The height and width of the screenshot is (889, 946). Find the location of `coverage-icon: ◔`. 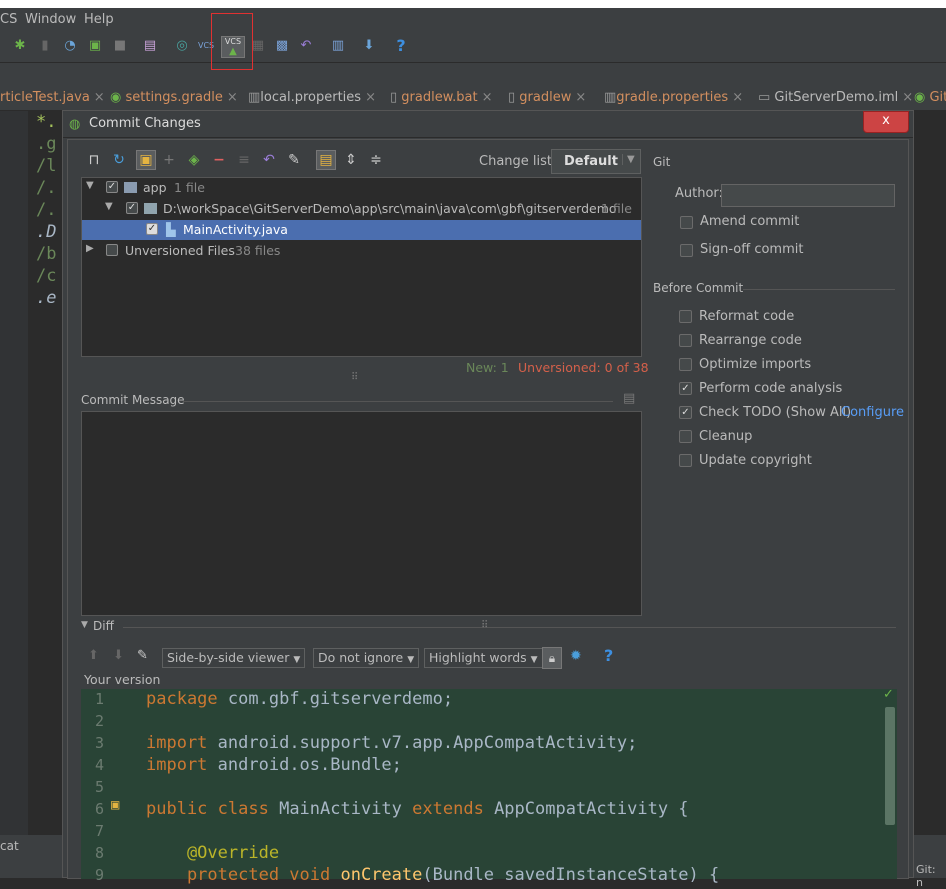

coverage-icon: ◔ is located at coordinates (70, 46).